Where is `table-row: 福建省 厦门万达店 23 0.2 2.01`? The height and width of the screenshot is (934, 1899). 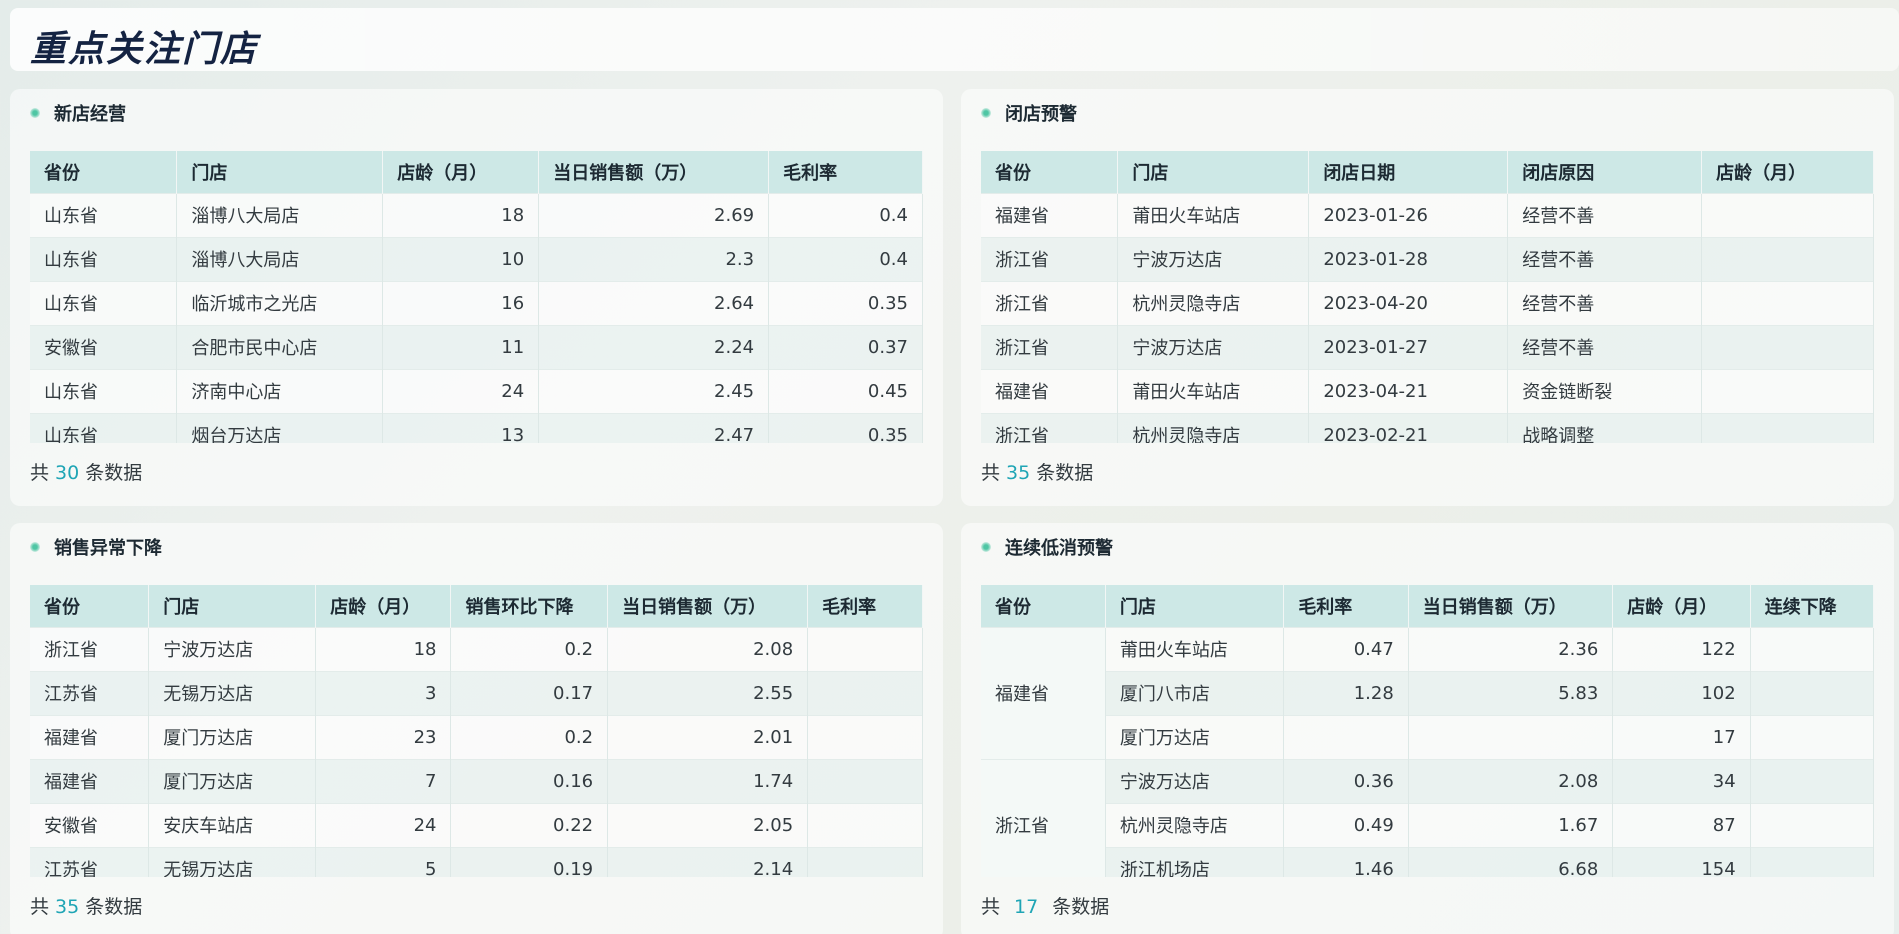
table-row: 福建省 厦门万达店 23 0.2 2.01 is located at coordinates (476, 736).